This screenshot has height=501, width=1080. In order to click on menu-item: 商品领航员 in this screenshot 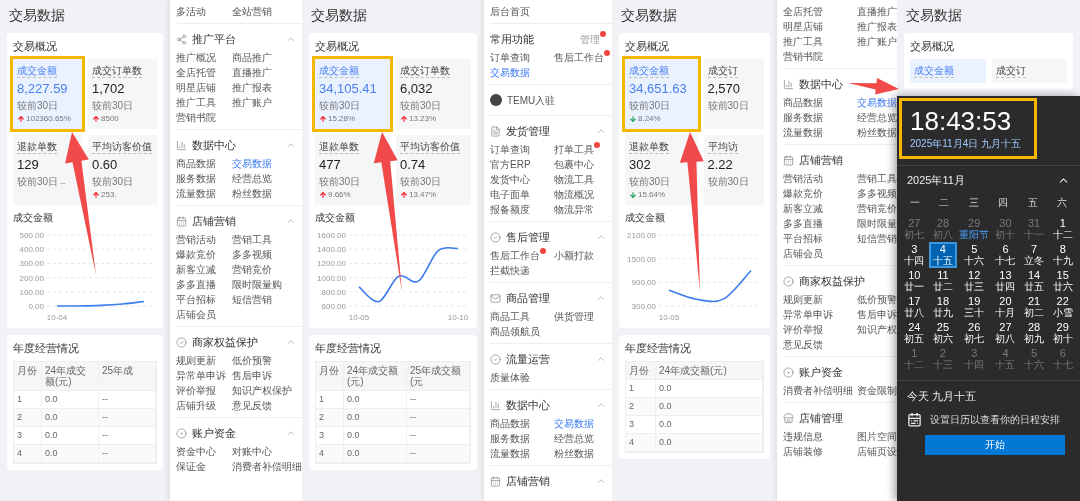, I will do `click(515, 331)`.